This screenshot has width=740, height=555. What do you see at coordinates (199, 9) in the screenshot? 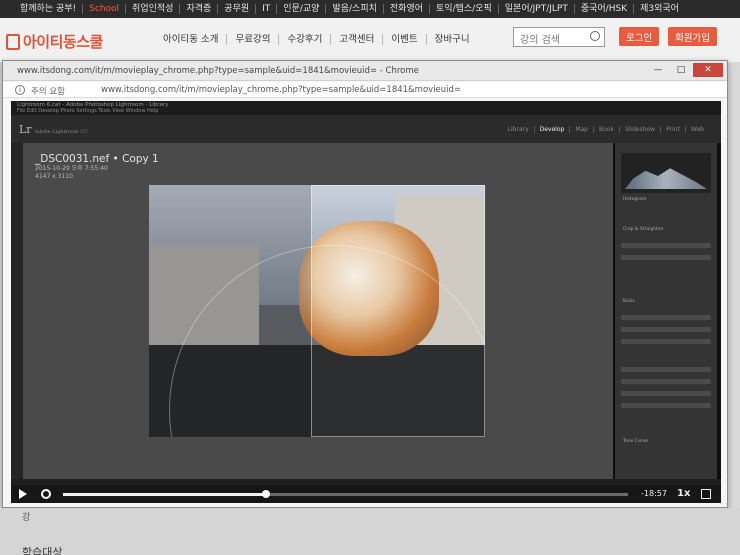
I see `topbar-item: 자격증` at bounding box center [199, 9].